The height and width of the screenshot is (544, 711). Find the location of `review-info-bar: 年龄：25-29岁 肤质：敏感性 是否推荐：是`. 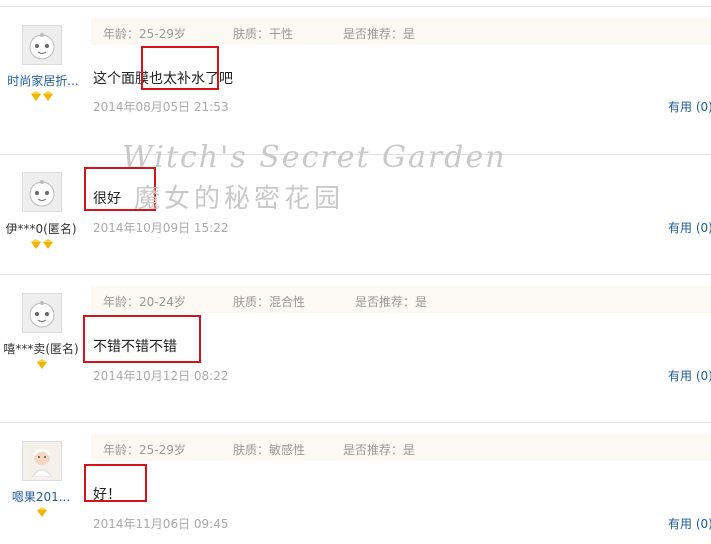

review-info-bar: 年龄：25-29岁 肤质：敏感性 是否推荐：是 is located at coordinates (401, 447).